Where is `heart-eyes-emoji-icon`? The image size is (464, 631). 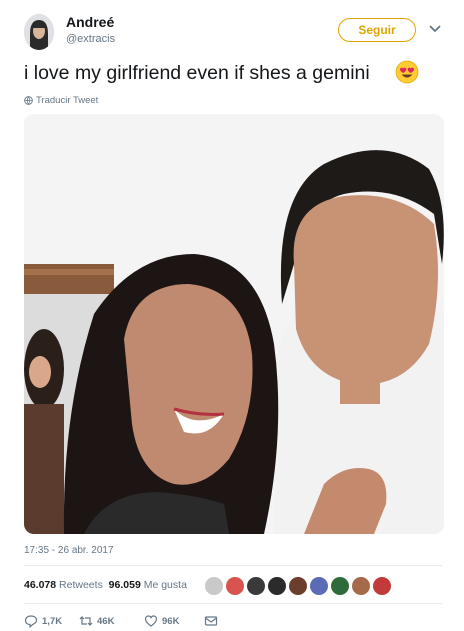
heart-eyes-emoji-icon is located at coordinates (407, 72).